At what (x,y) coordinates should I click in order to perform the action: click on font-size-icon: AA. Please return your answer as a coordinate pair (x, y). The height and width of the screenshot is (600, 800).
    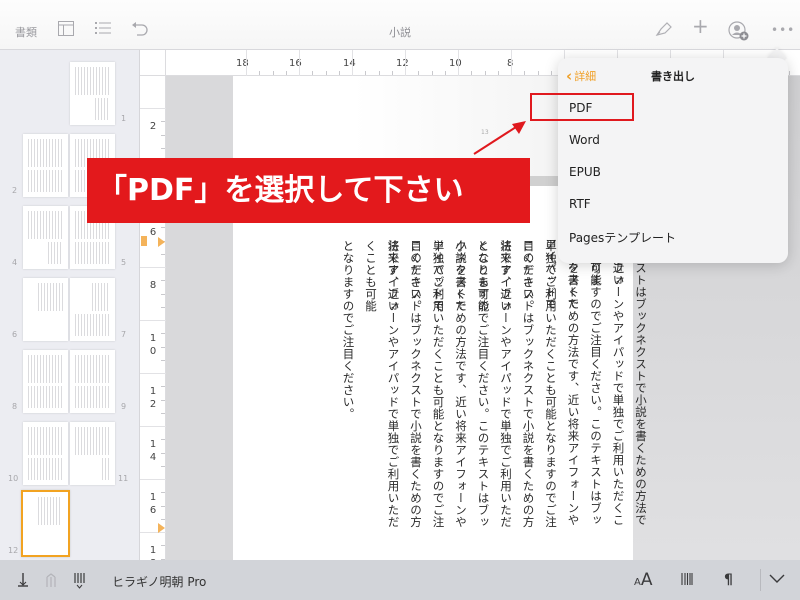
    Looking at the image, I should click on (643, 580).